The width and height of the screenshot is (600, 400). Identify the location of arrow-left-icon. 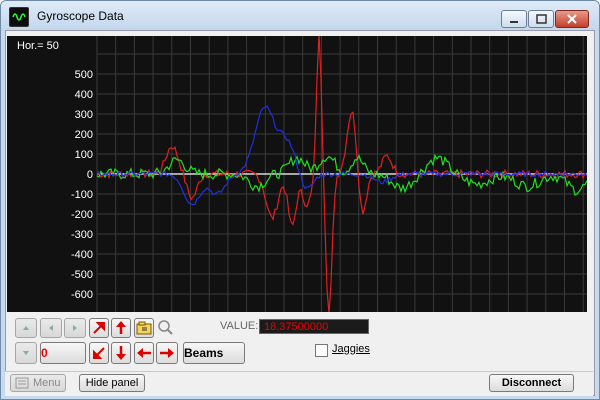
(144, 353).